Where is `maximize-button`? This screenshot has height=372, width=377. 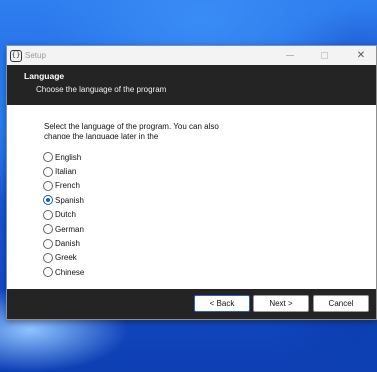
maximize-button is located at coordinates (324, 55).